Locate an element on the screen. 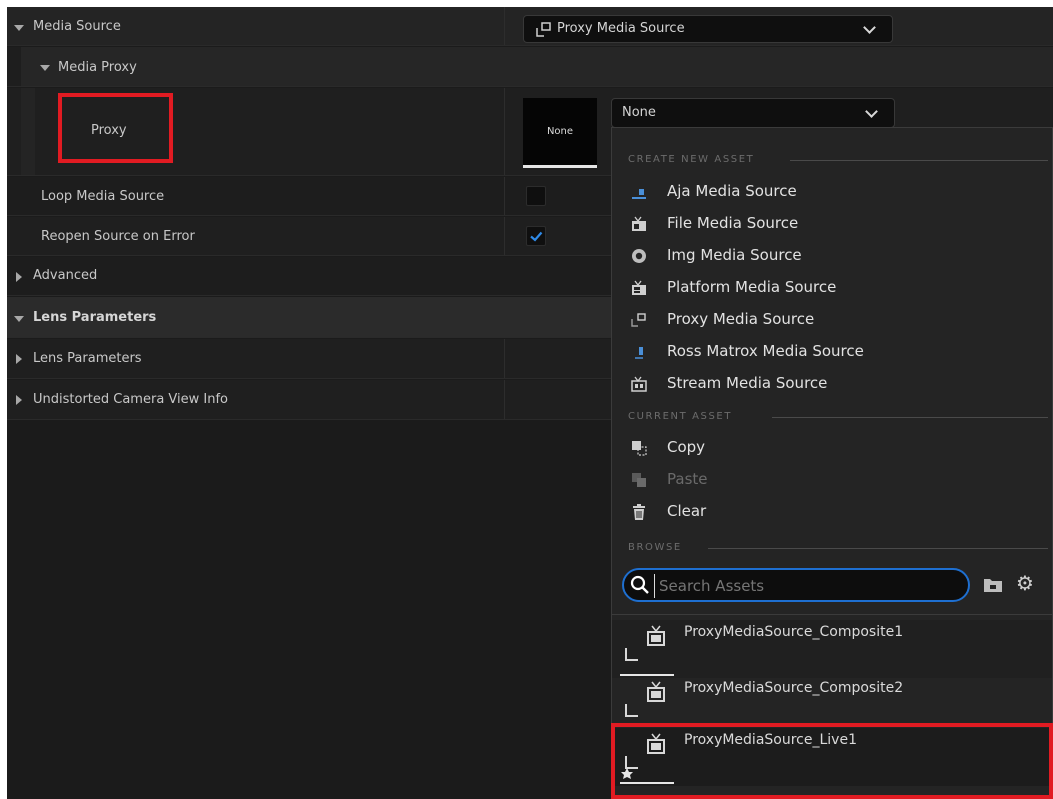  asset-search-box is located at coordinates (796, 585).